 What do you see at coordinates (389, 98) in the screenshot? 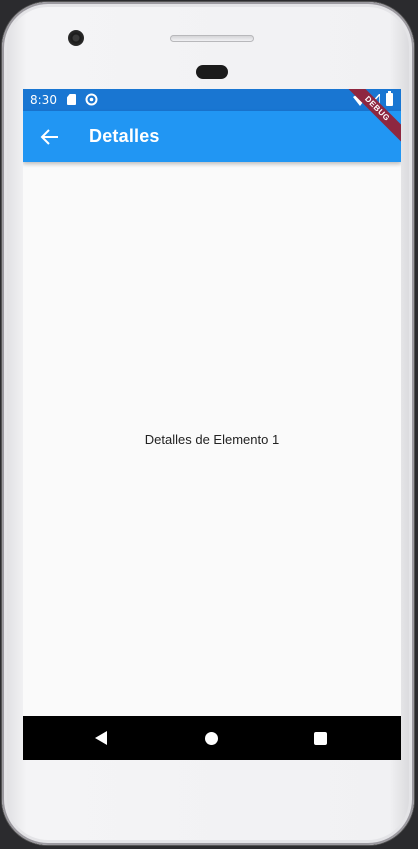
I see `battery-icon` at bounding box center [389, 98].